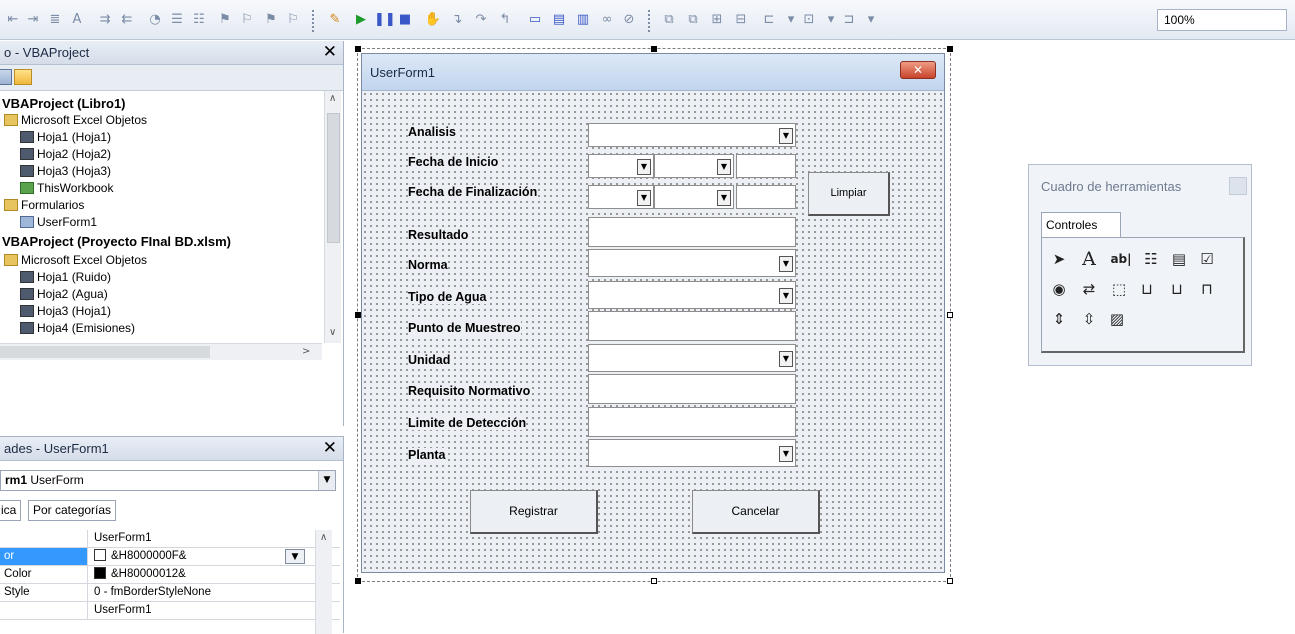 The height and width of the screenshot is (634, 1295). I want to click on combobox-tool-icon: ☷, so click(1151, 259).